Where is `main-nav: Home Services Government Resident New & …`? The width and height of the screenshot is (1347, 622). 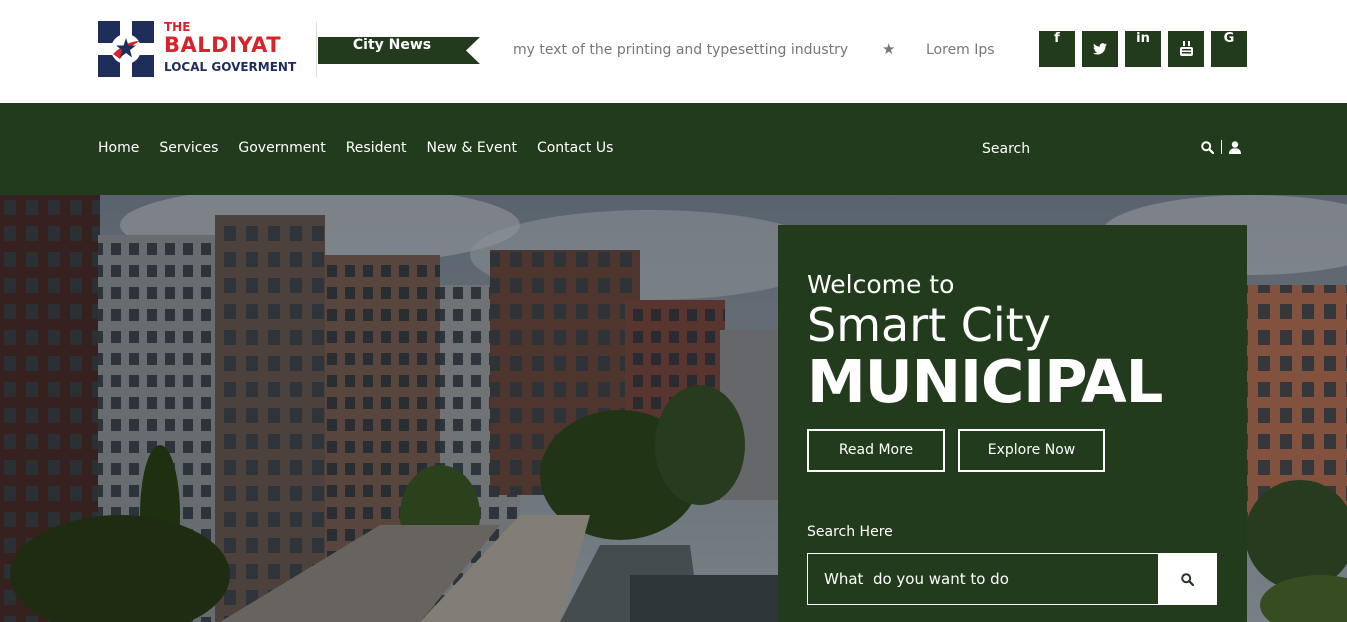 main-nav: Home Services Government Resident New & … is located at coordinates (673, 149).